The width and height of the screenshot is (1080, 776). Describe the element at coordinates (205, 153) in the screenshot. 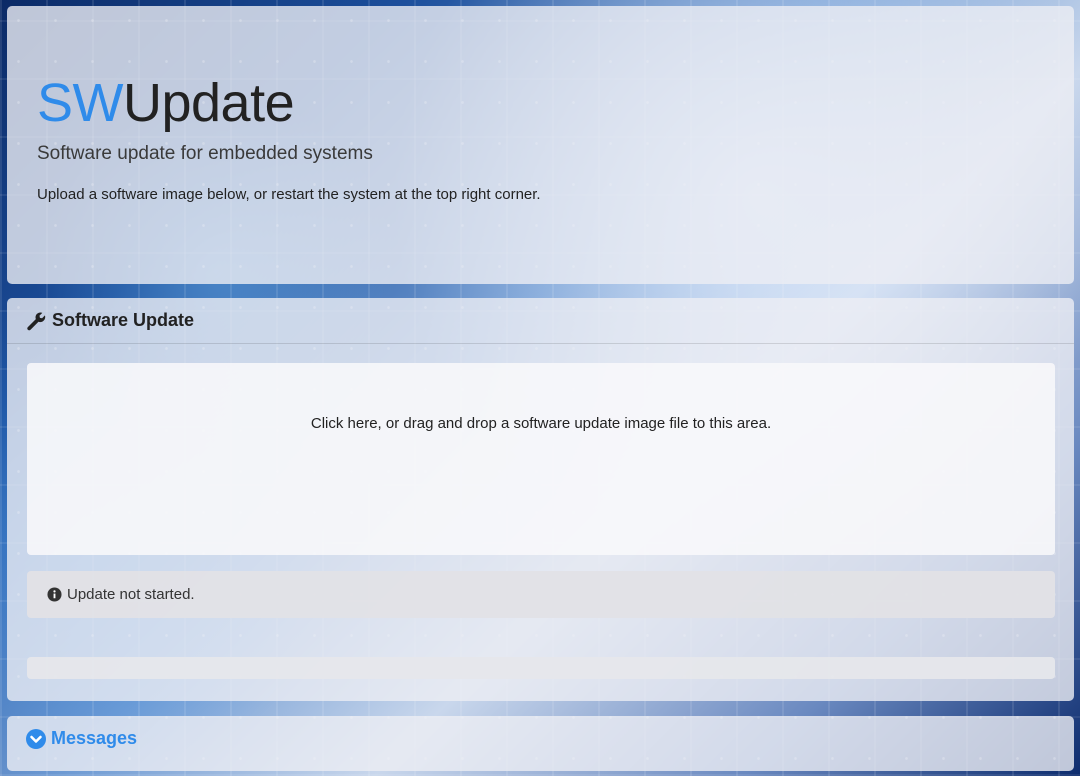

I see `page-subtitle: Software update for embedded systems` at that location.